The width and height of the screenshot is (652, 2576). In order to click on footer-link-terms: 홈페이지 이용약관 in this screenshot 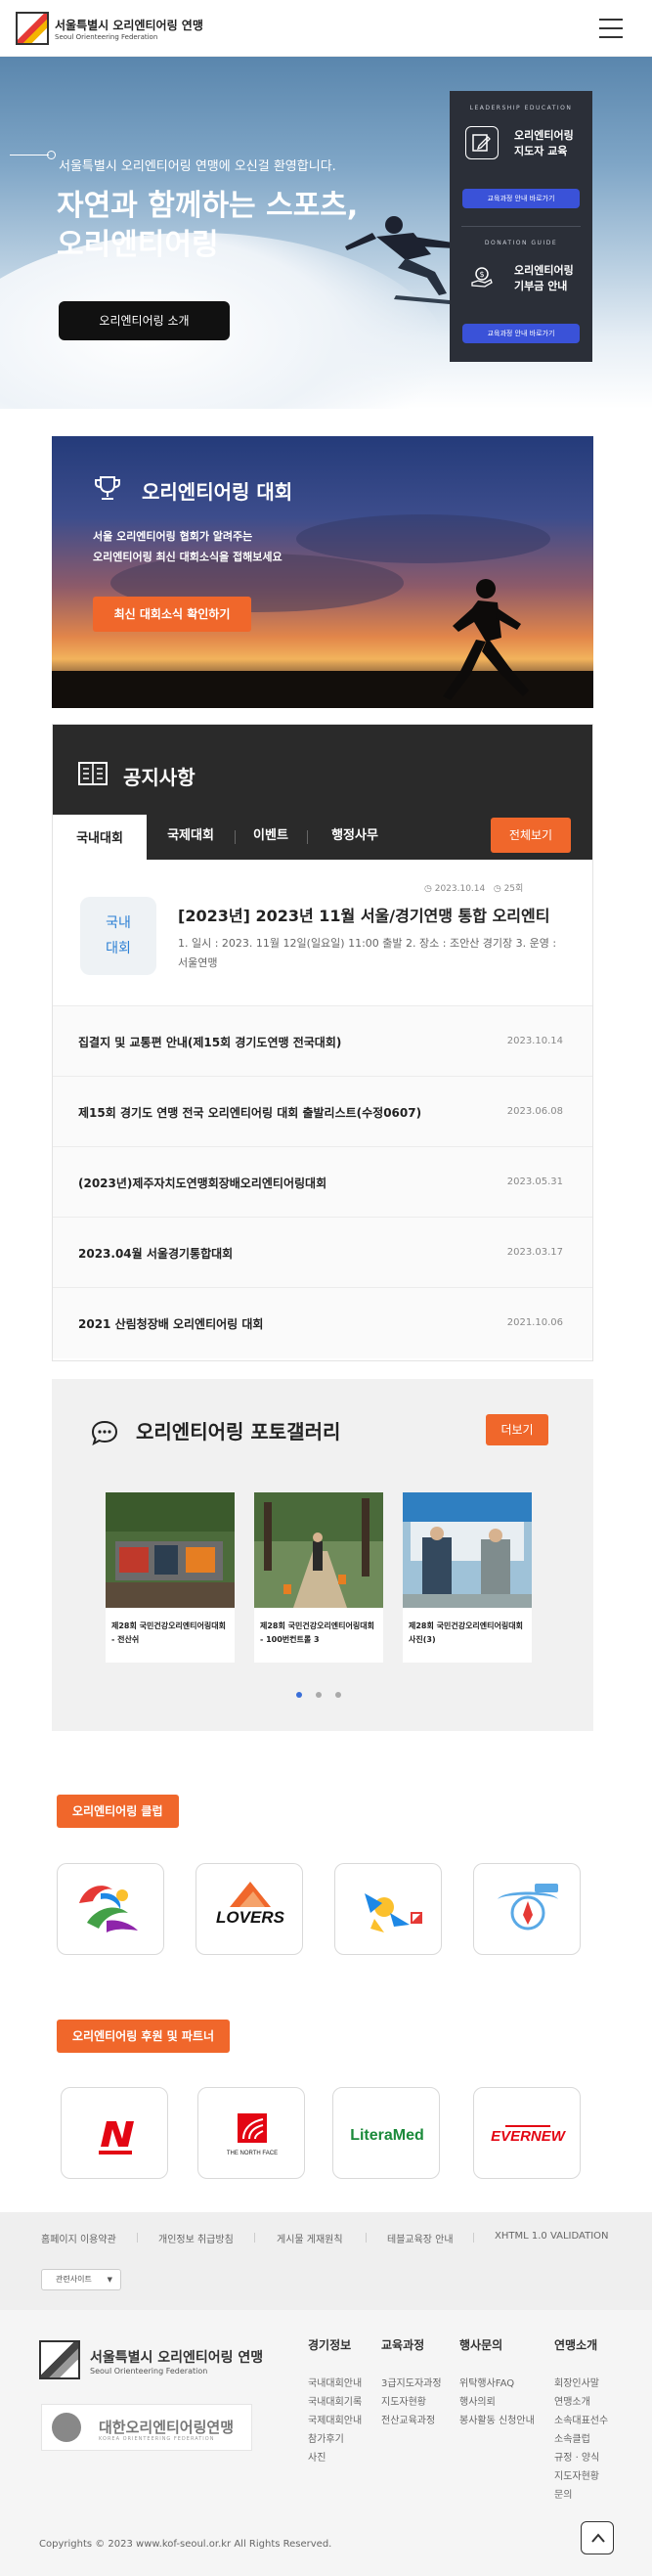, I will do `click(78, 2238)`.